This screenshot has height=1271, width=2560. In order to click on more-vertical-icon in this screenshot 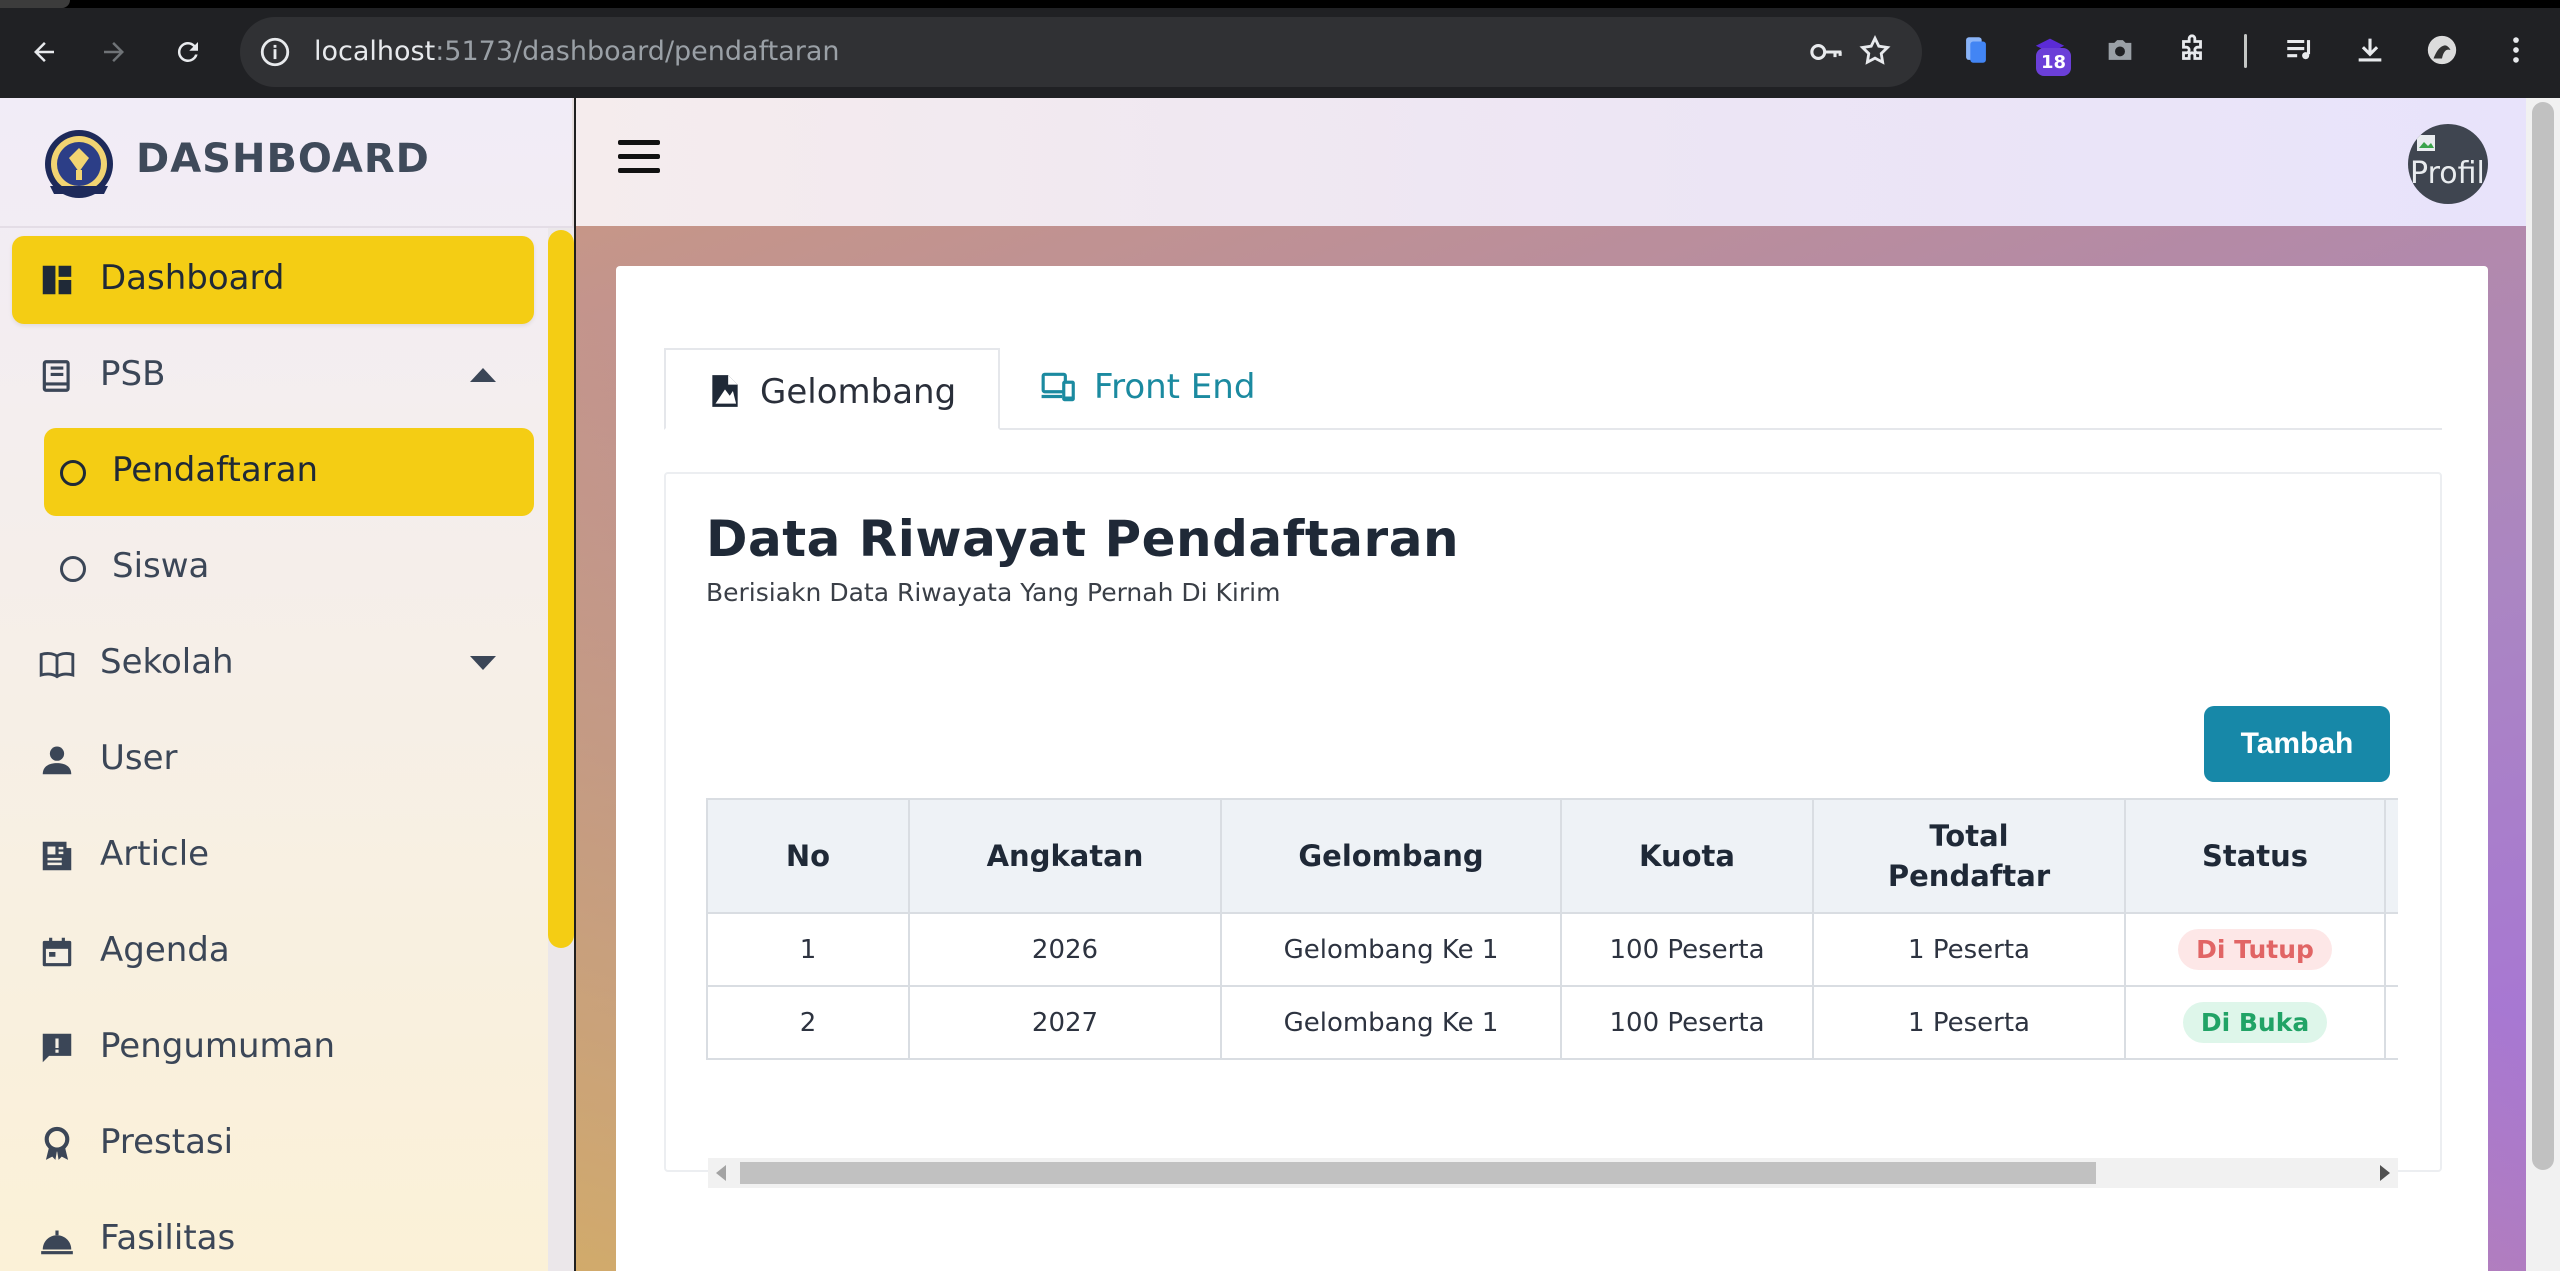, I will do `click(2516, 50)`.